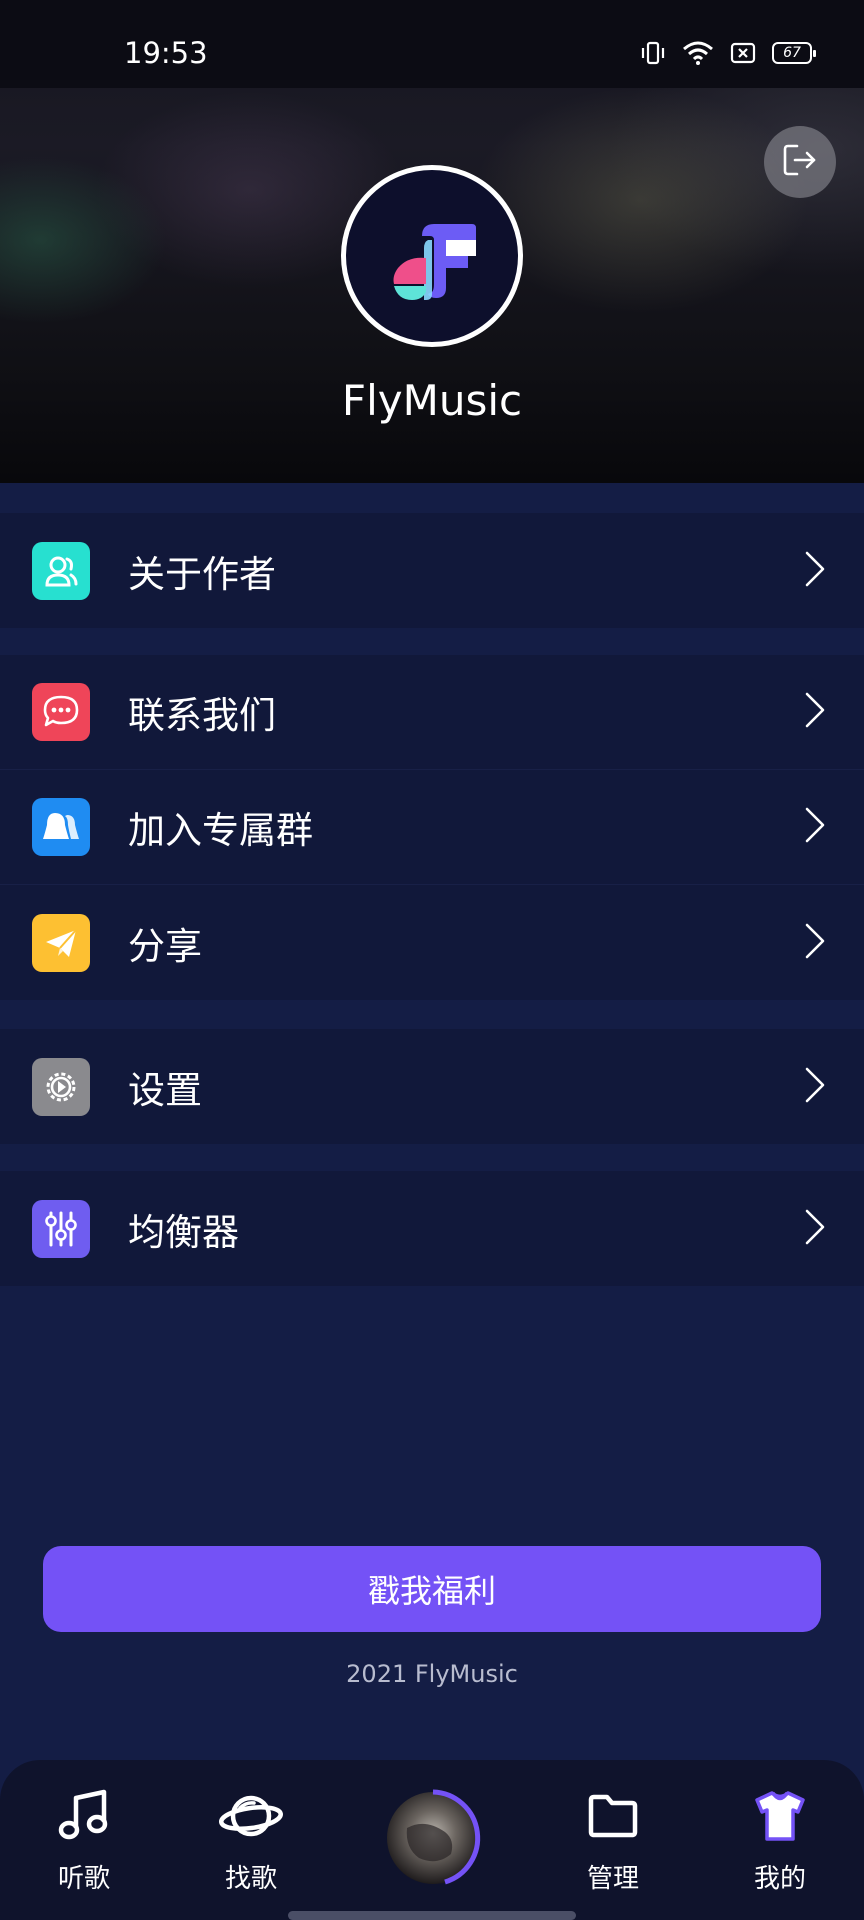 The height and width of the screenshot is (1920, 864). Describe the element at coordinates (251, 1818) in the screenshot. I see `planet-icon` at that location.